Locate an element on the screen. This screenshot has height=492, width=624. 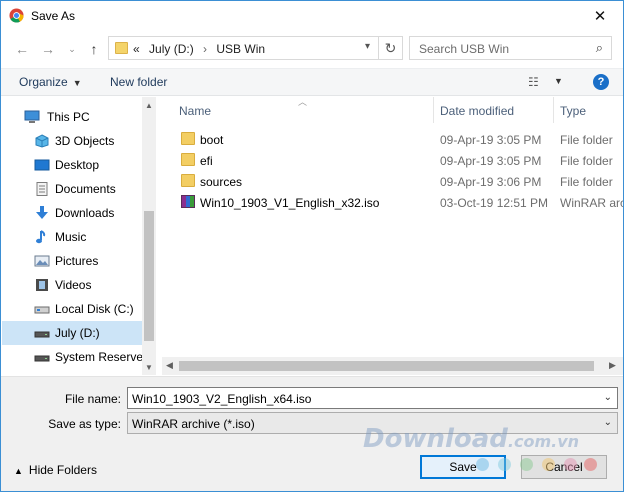
arrow-left-icon: ← is located at coordinates (22, 49).